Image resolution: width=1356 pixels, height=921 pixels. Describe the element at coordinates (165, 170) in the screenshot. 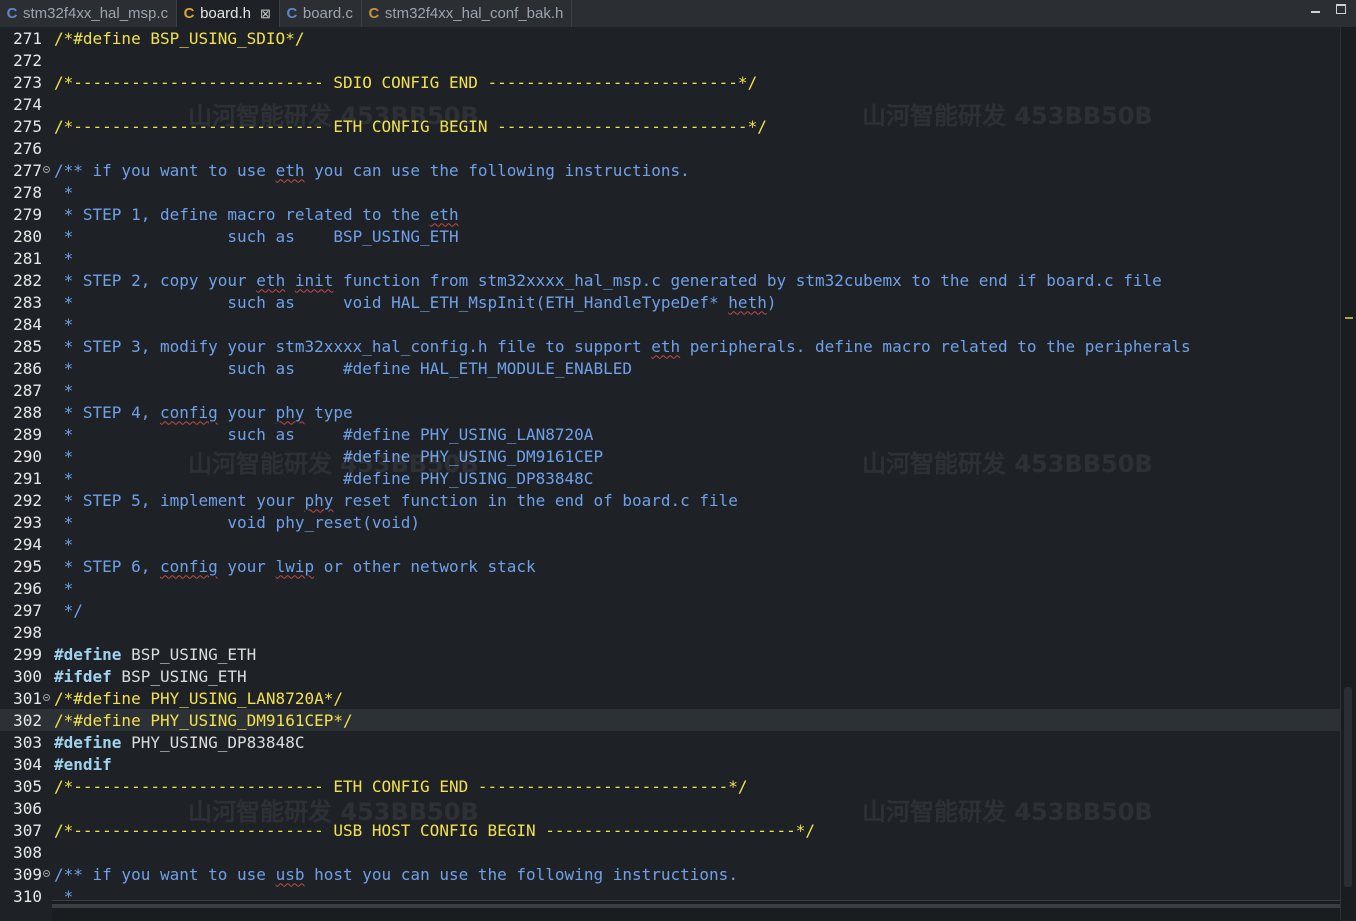

I see `code-token: /** if you want to use` at that location.